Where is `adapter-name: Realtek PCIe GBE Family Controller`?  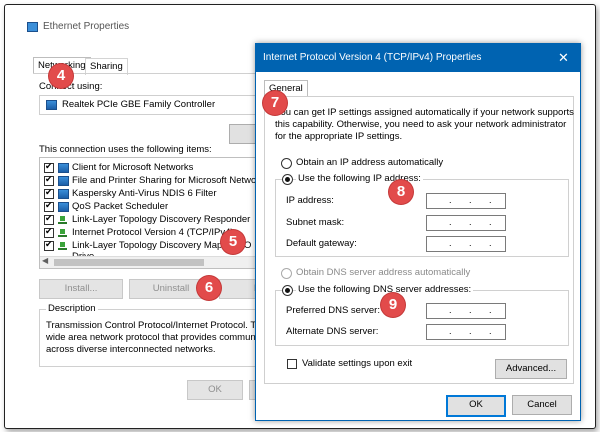
adapter-name: Realtek PCIe GBE Family Controller is located at coordinates (139, 104).